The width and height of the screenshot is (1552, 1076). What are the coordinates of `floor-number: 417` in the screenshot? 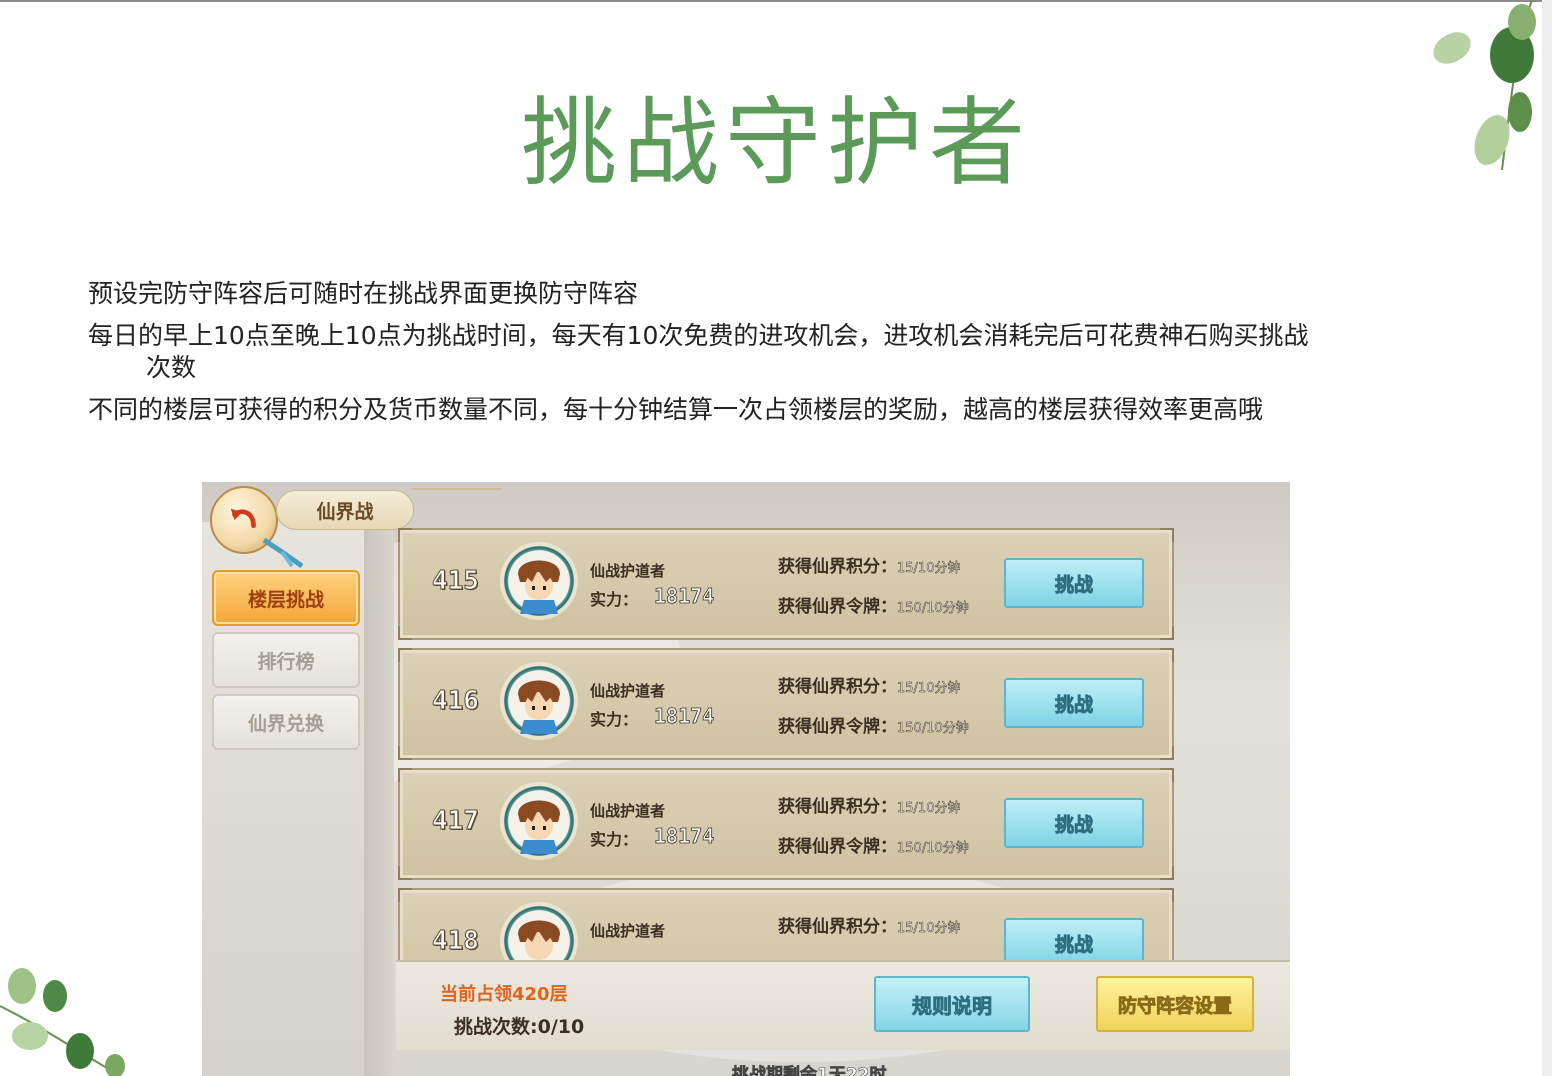 It's located at (456, 821).